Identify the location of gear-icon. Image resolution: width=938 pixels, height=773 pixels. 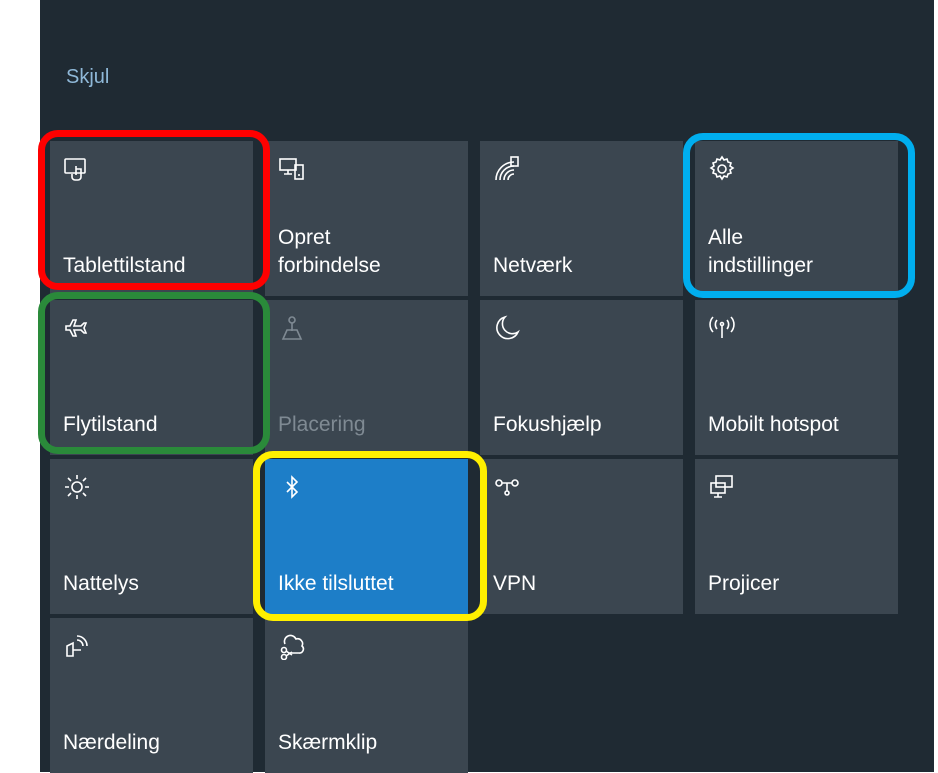
(723, 170).